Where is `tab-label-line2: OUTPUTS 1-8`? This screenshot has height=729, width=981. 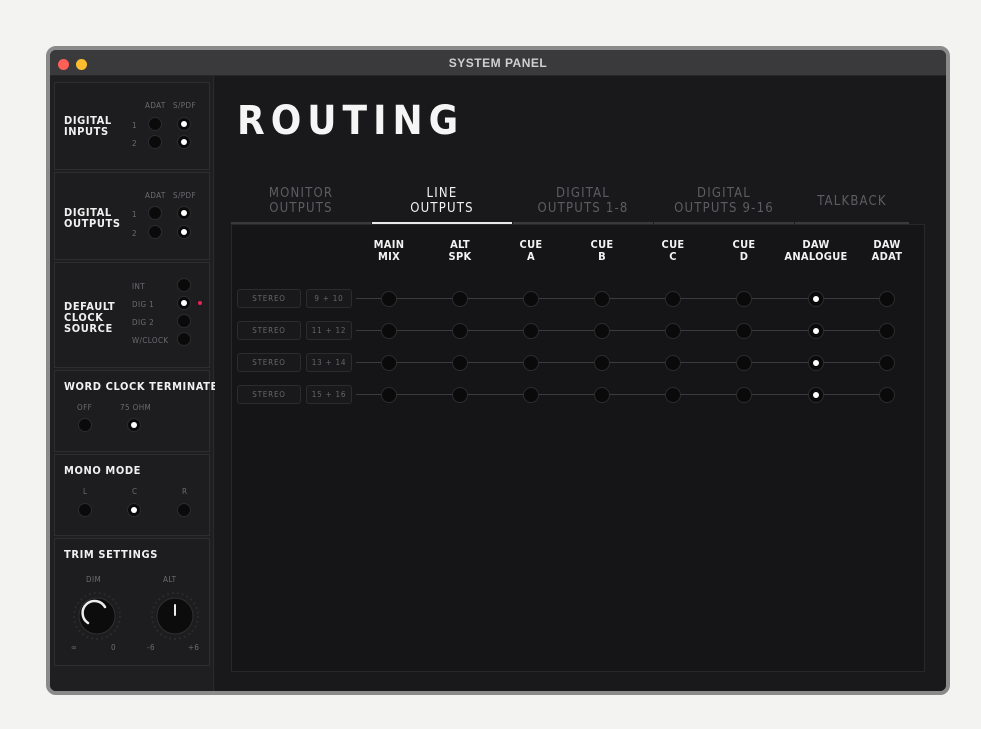 tab-label-line2: OUTPUTS 1-8 is located at coordinates (583, 208).